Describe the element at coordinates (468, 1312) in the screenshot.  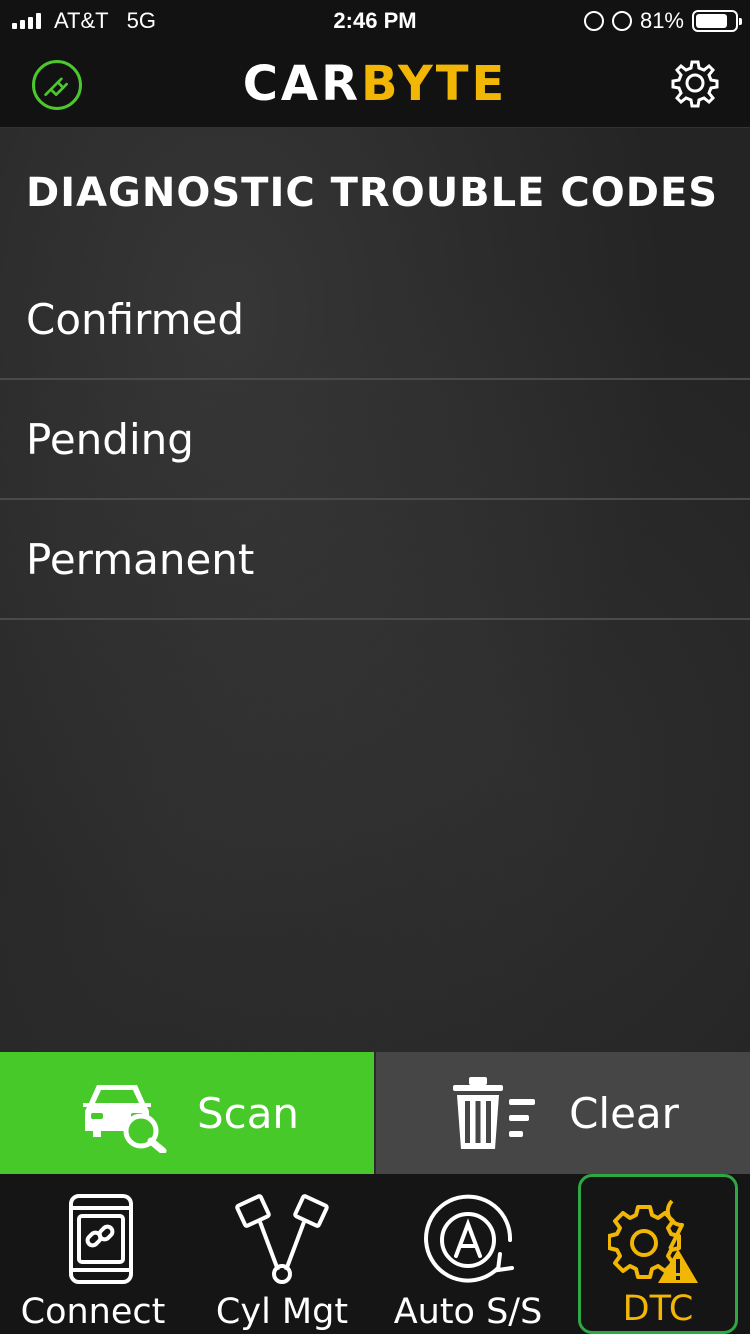
I see `tab-auto-start-stop-label: Auto S/S` at that location.